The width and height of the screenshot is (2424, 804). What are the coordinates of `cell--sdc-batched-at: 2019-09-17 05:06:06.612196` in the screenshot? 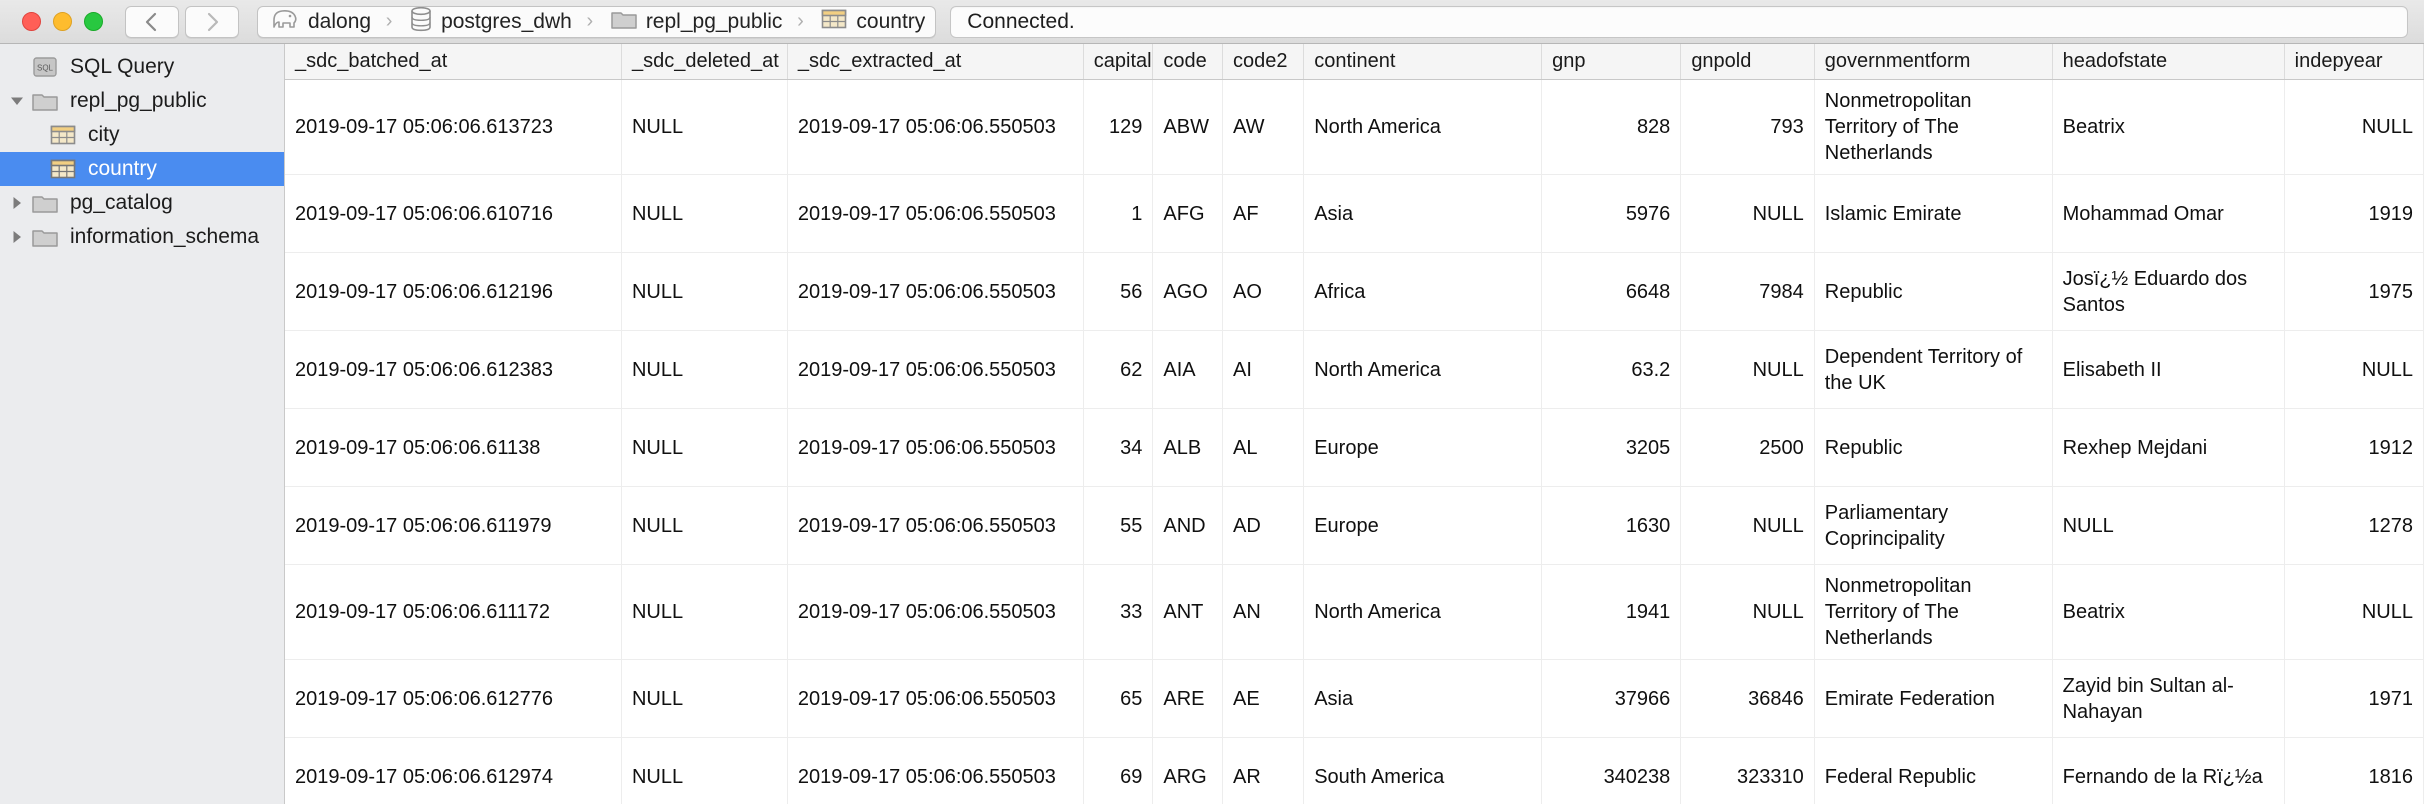 It's located at (453, 291).